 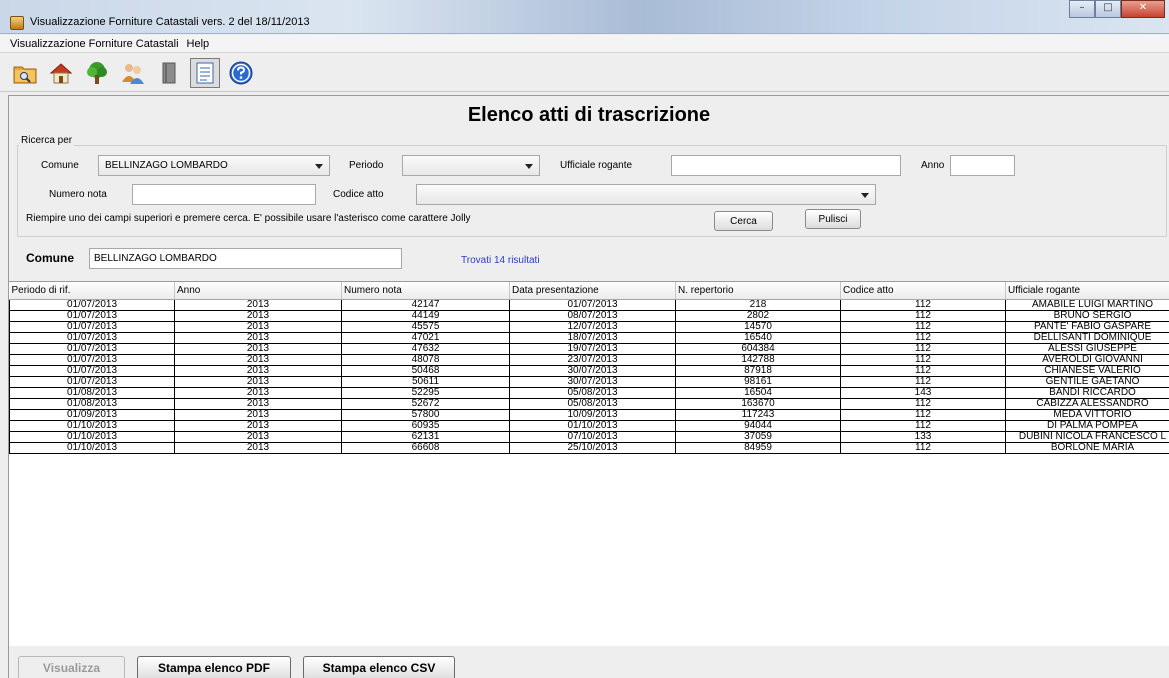 What do you see at coordinates (425, 370) in the screenshot?
I see `cell-numero-nota: 50468` at bounding box center [425, 370].